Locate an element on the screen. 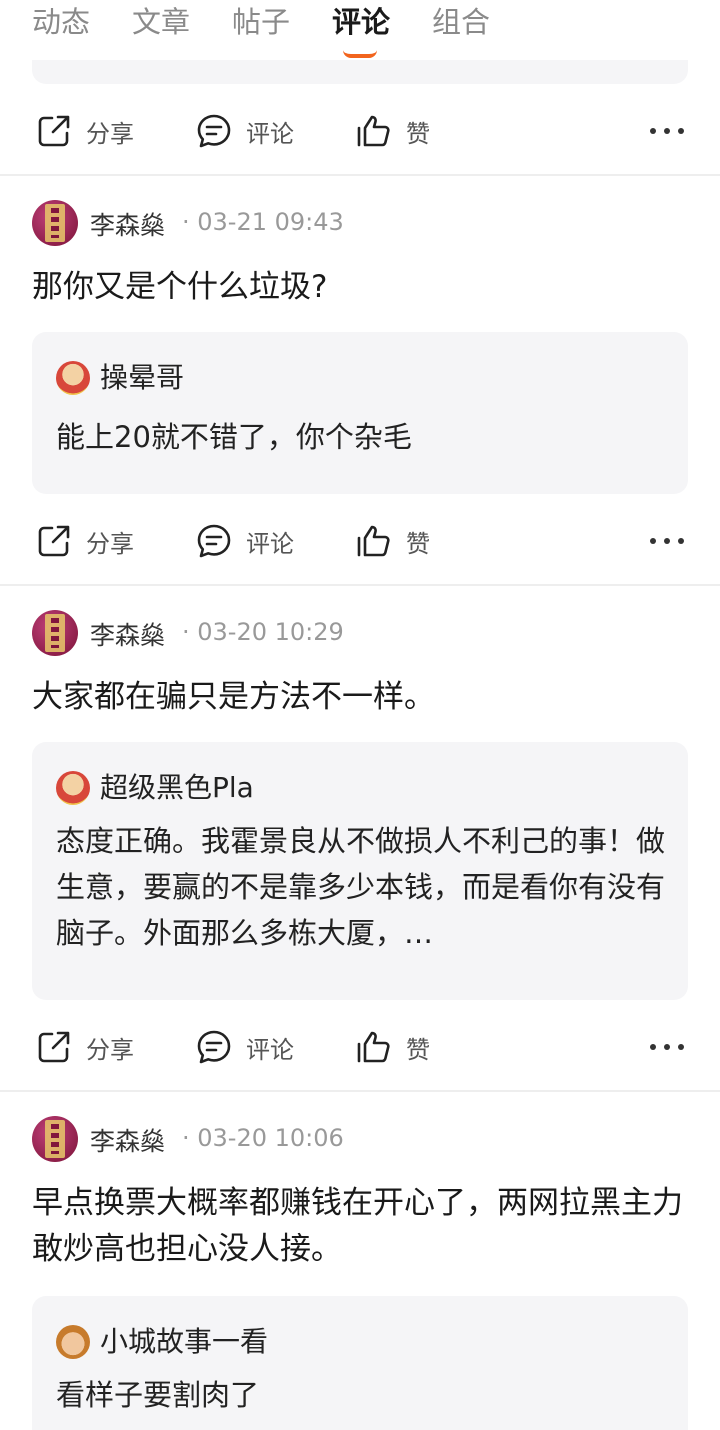 Image resolution: width=720 pixels, height=1430 pixels. tab-dynamic: 动态 is located at coordinates (61, 22).